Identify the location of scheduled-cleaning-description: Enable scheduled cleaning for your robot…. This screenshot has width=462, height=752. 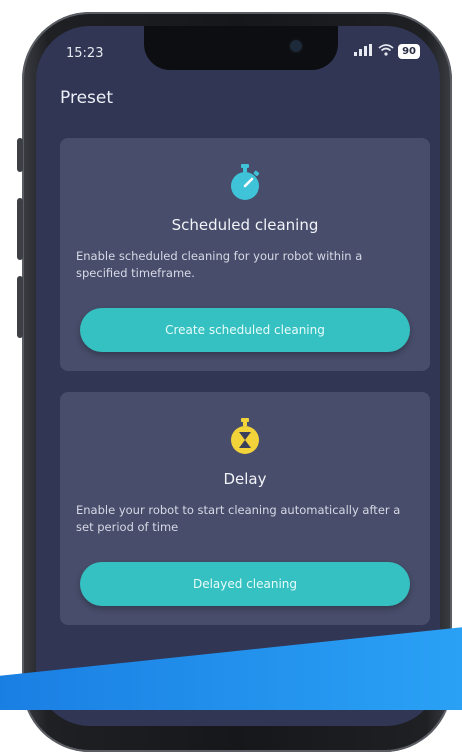
(219, 264).